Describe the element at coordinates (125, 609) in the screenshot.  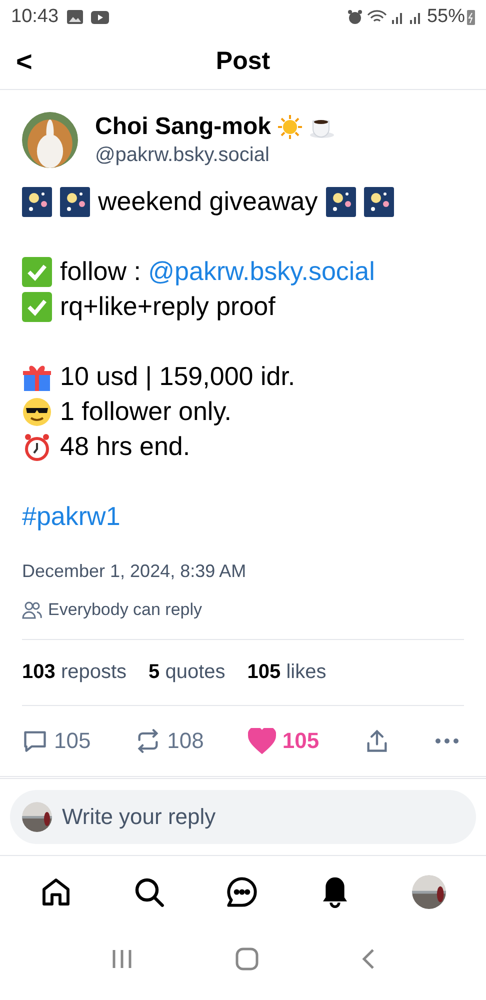
I see `reply-permission: Everybody can reply` at that location.